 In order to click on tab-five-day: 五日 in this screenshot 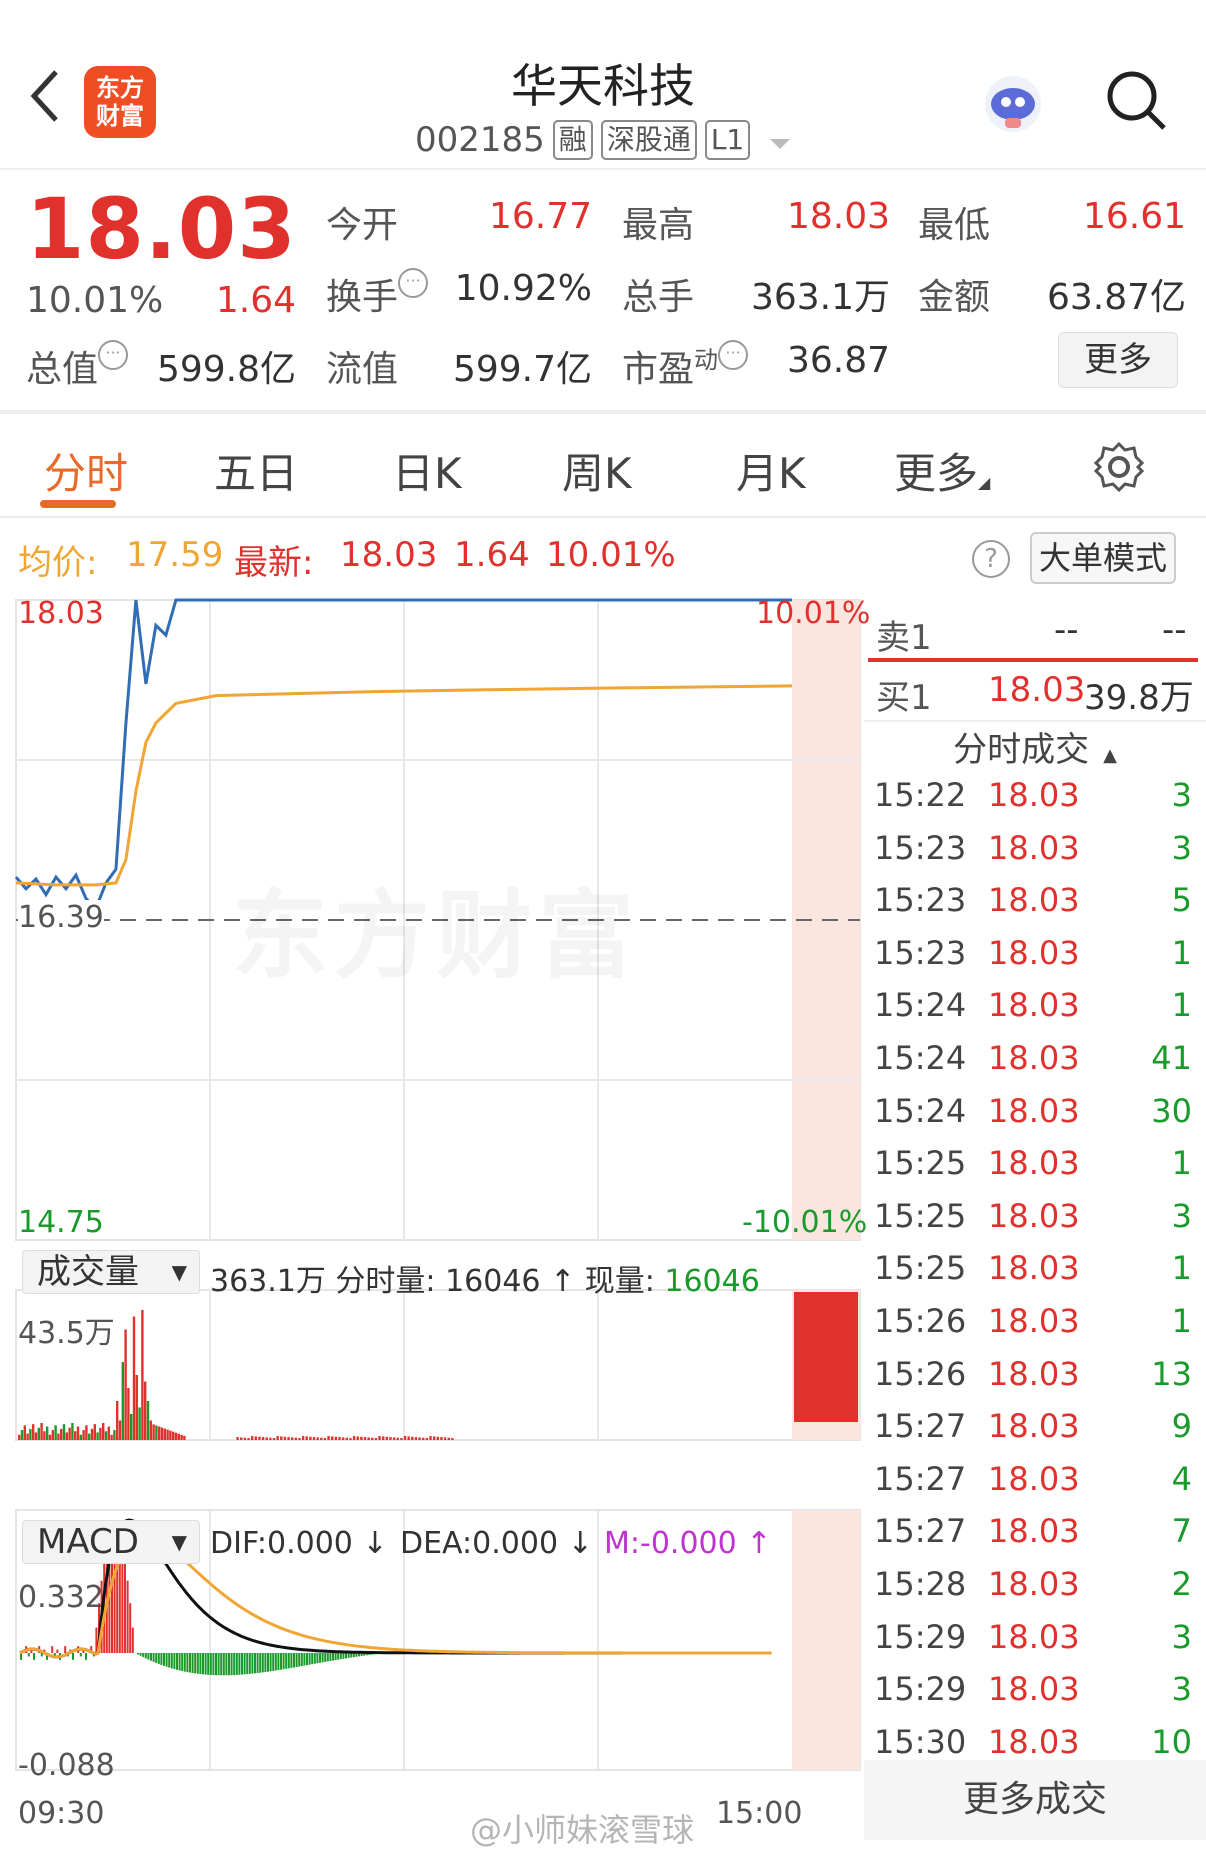, I will do `click(256, 470)`.